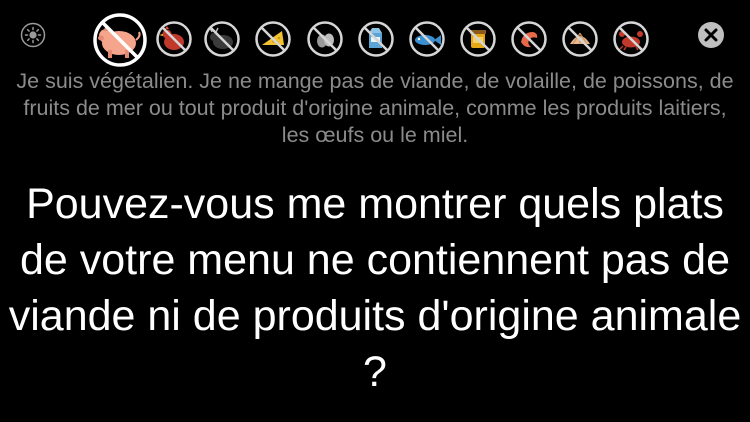 This screenshot has height=422, width=750. I want to click on food-toggle-honey, so click(478, 39).